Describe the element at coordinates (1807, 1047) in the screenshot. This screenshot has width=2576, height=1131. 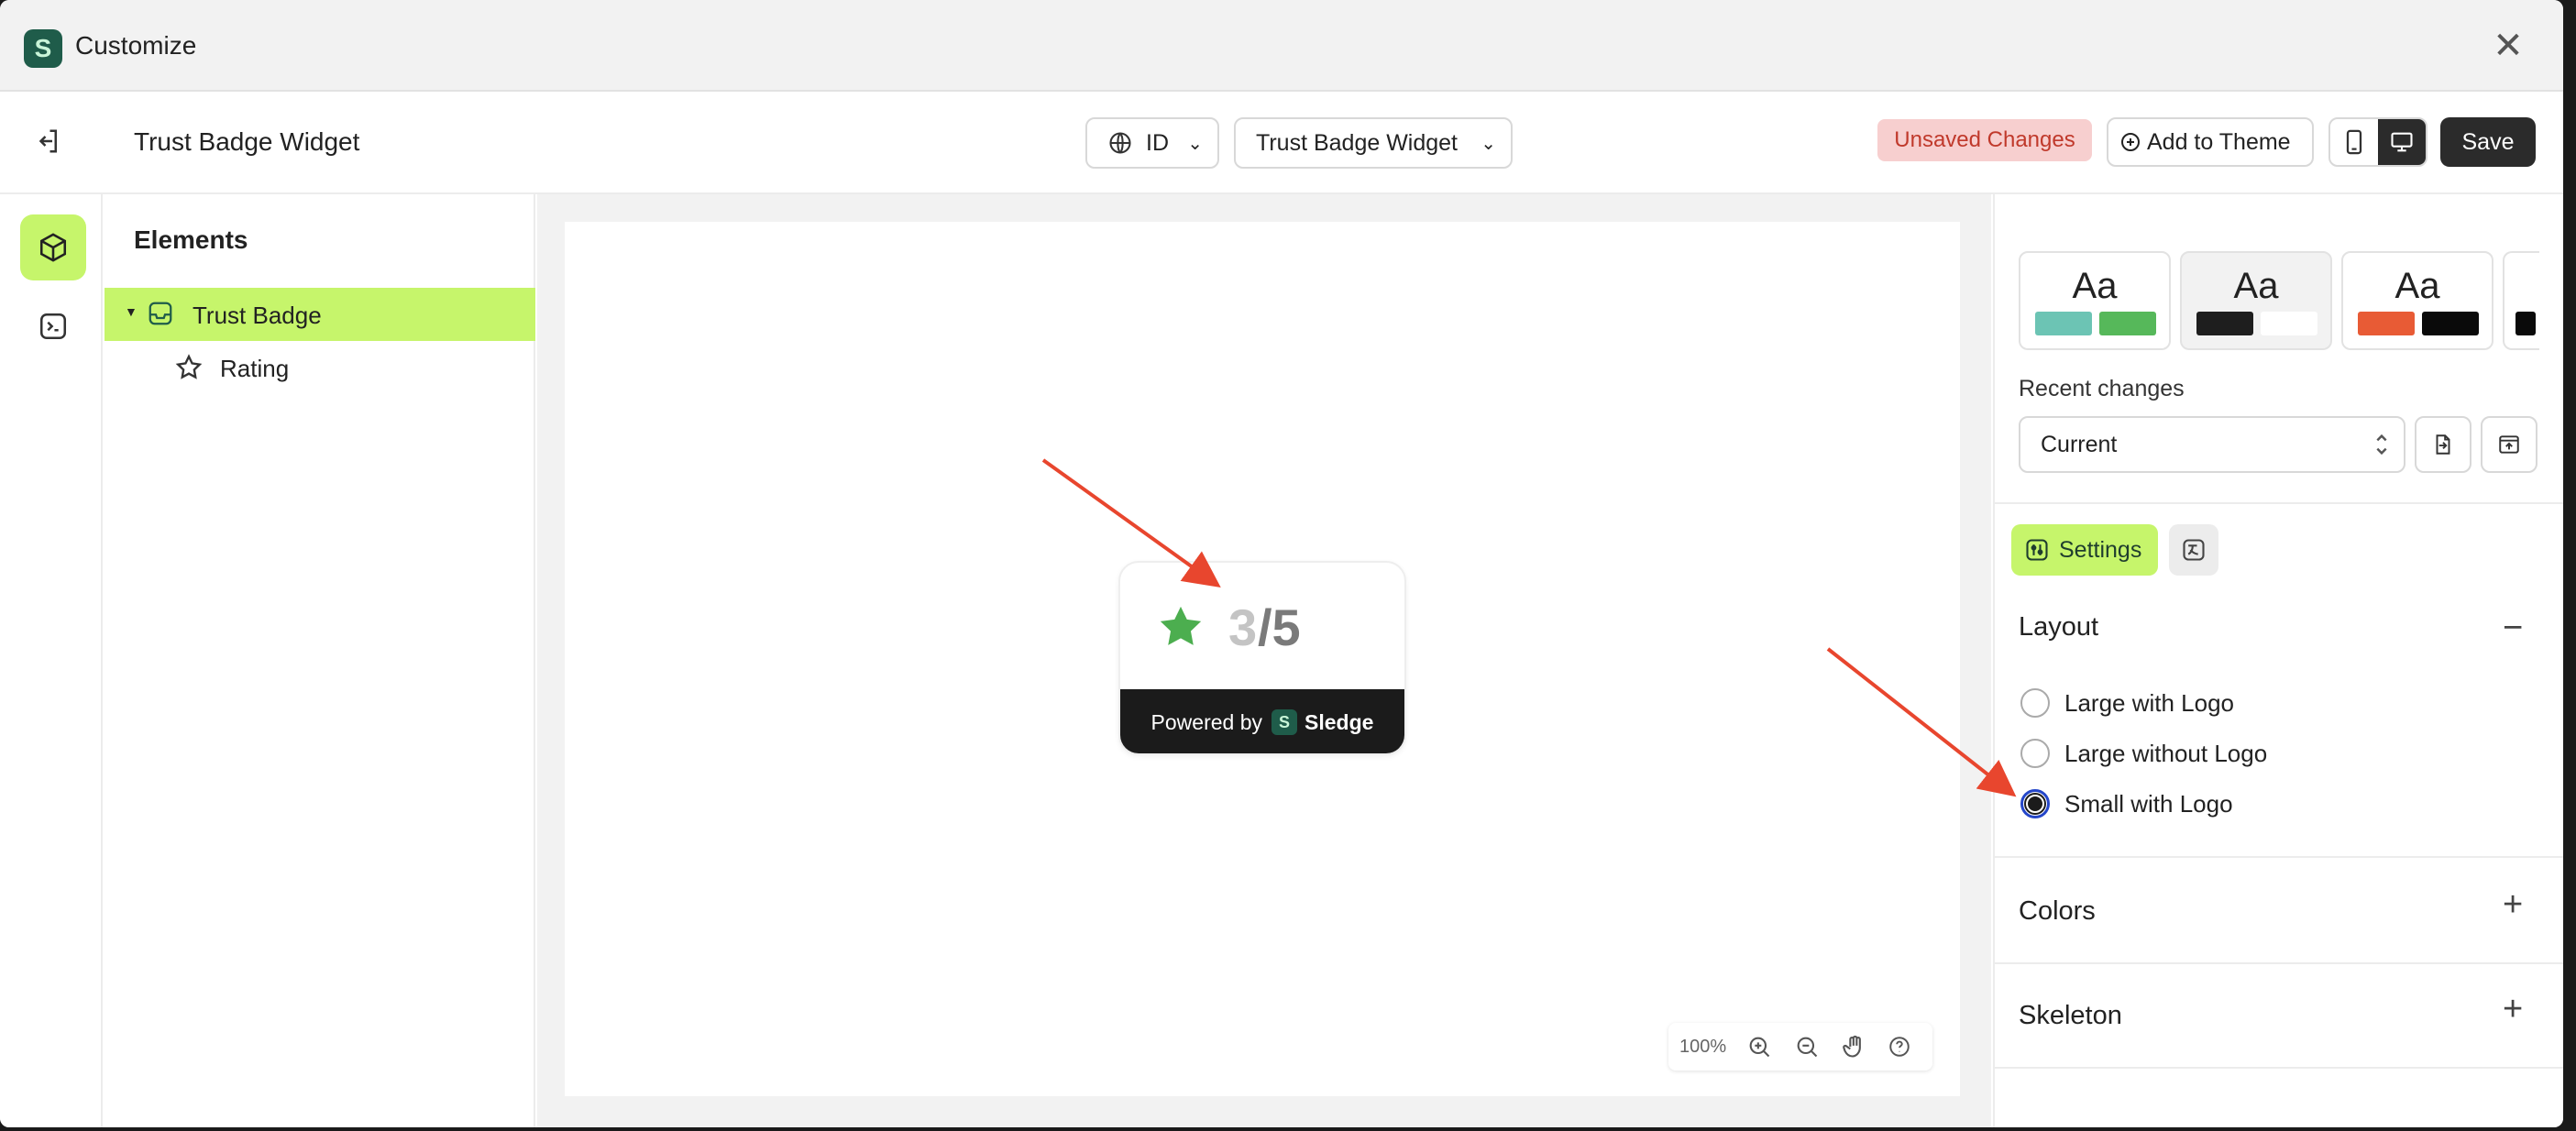
I see `zoom-out-icon` at that location.